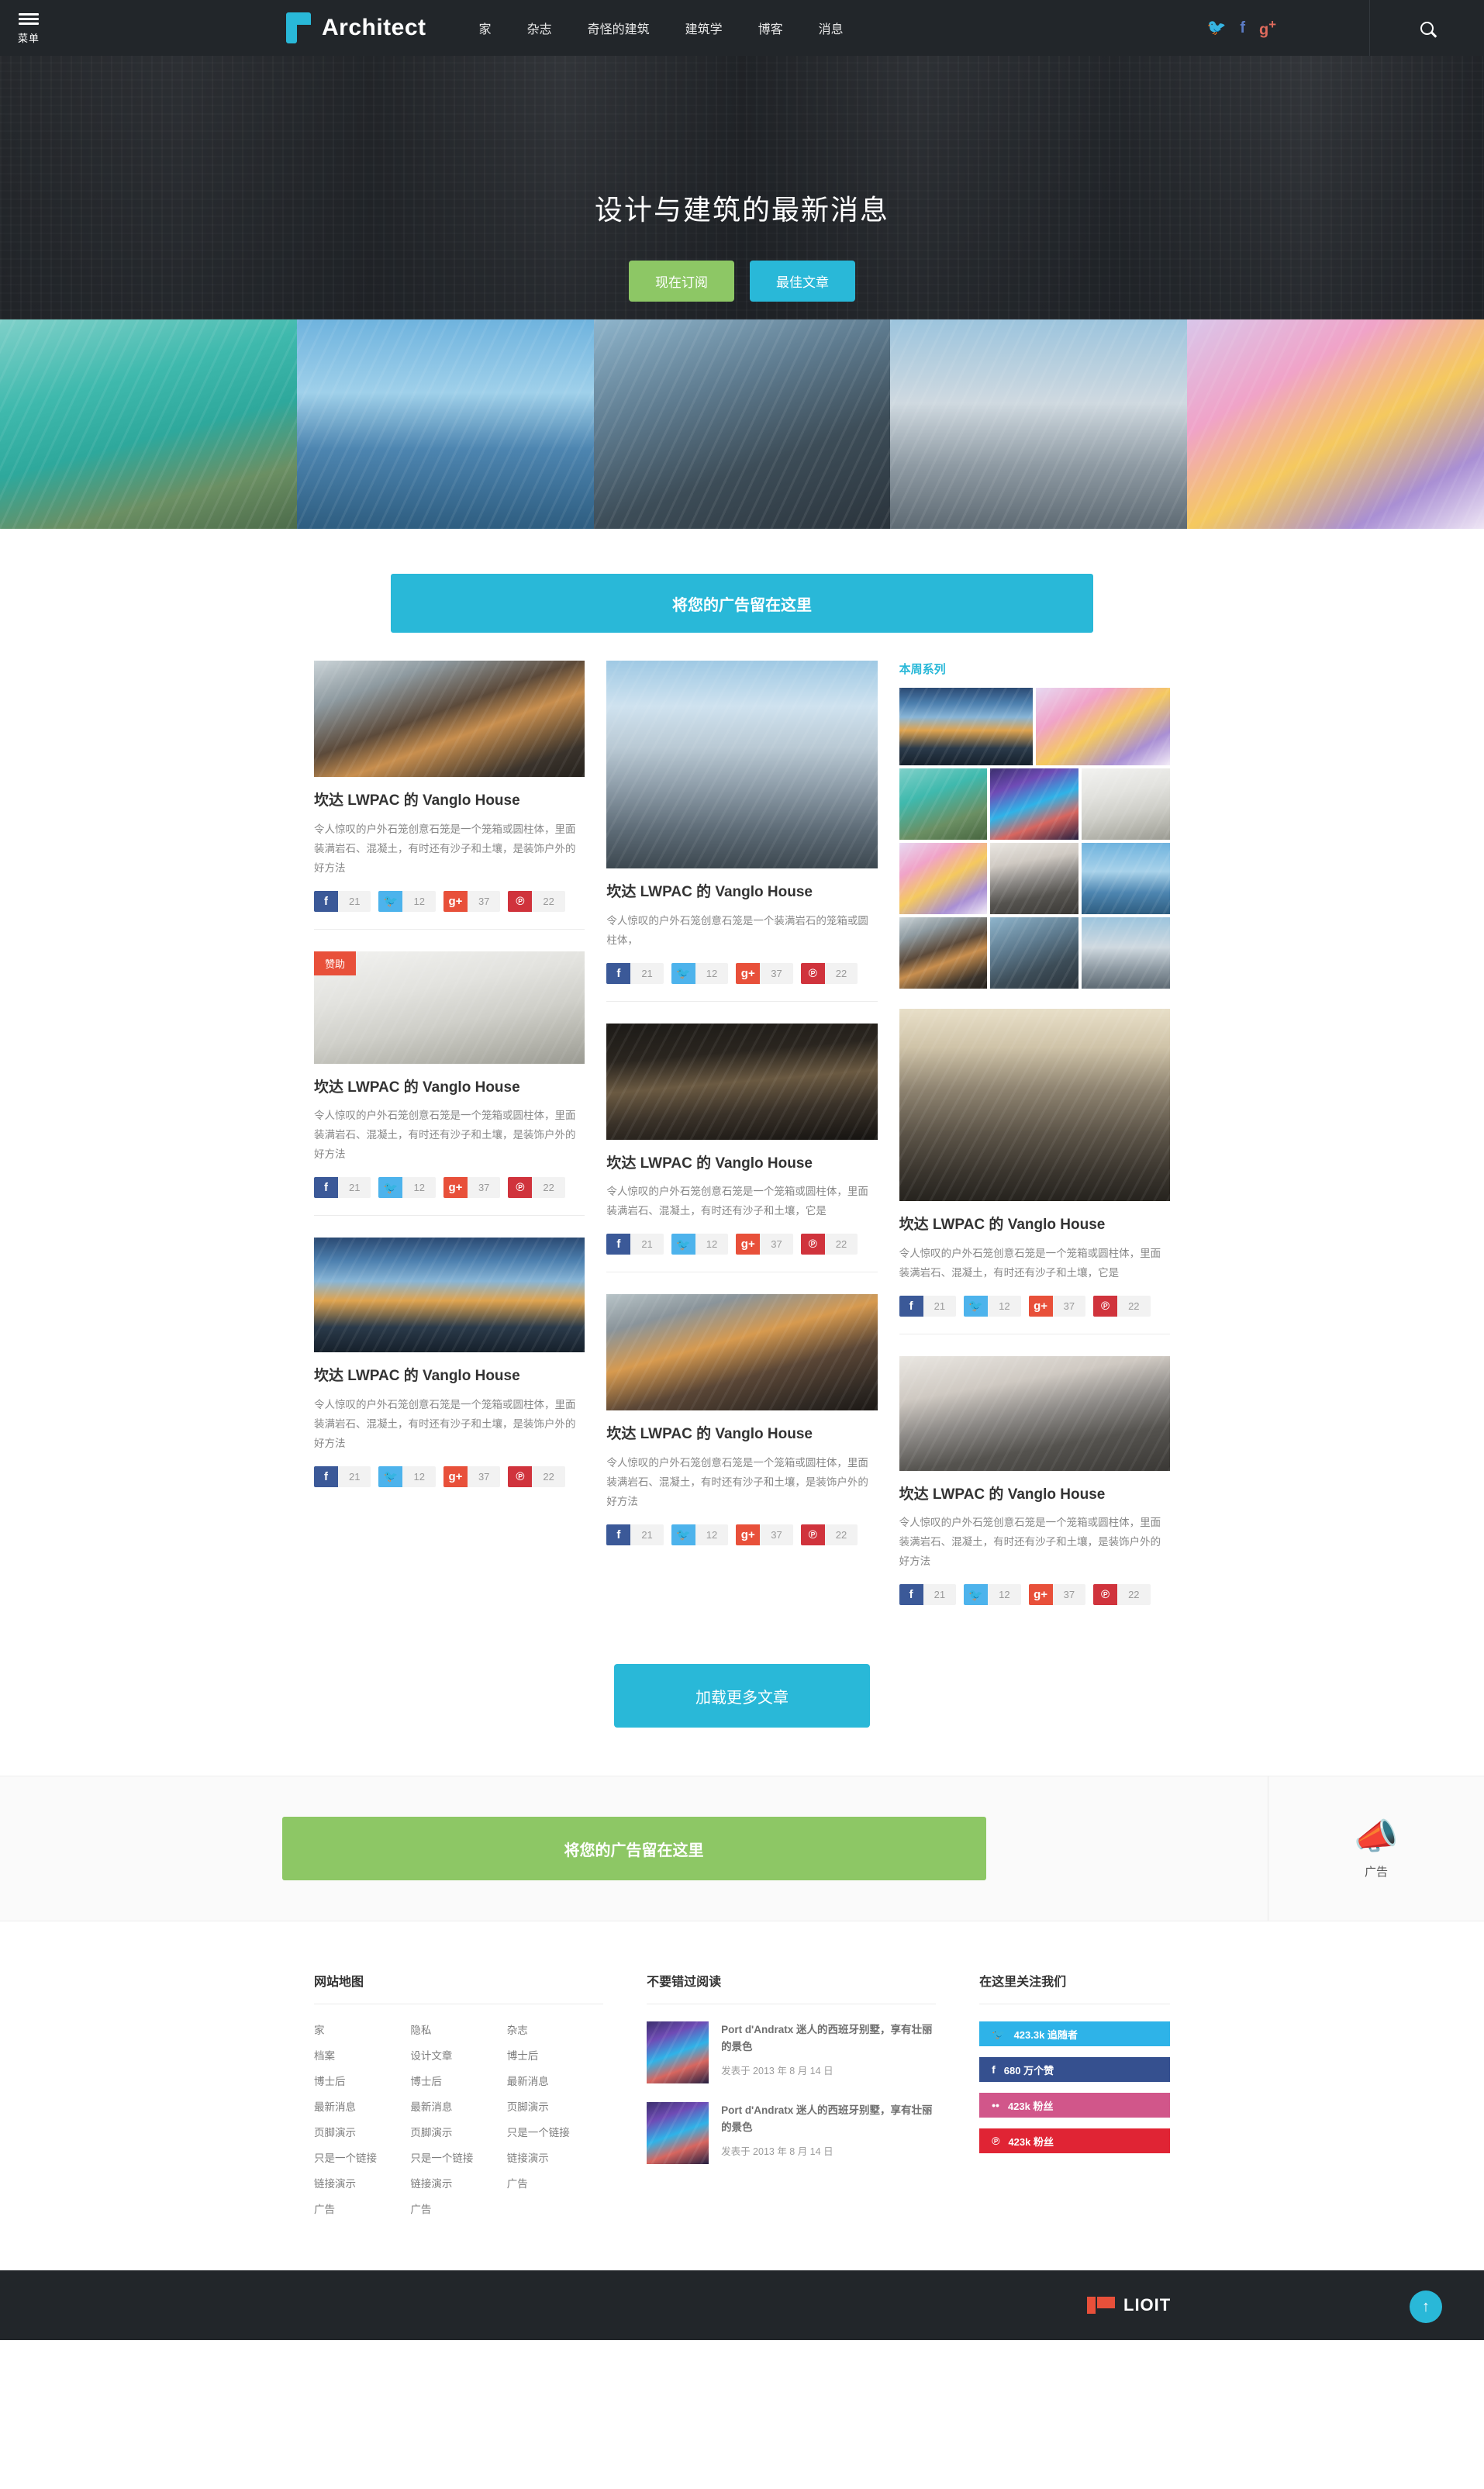  What do you see at coordinates (967, 726) in the screenshot?
I see `mosaic-thumb-glass-house` at bounding box center [967, 726].